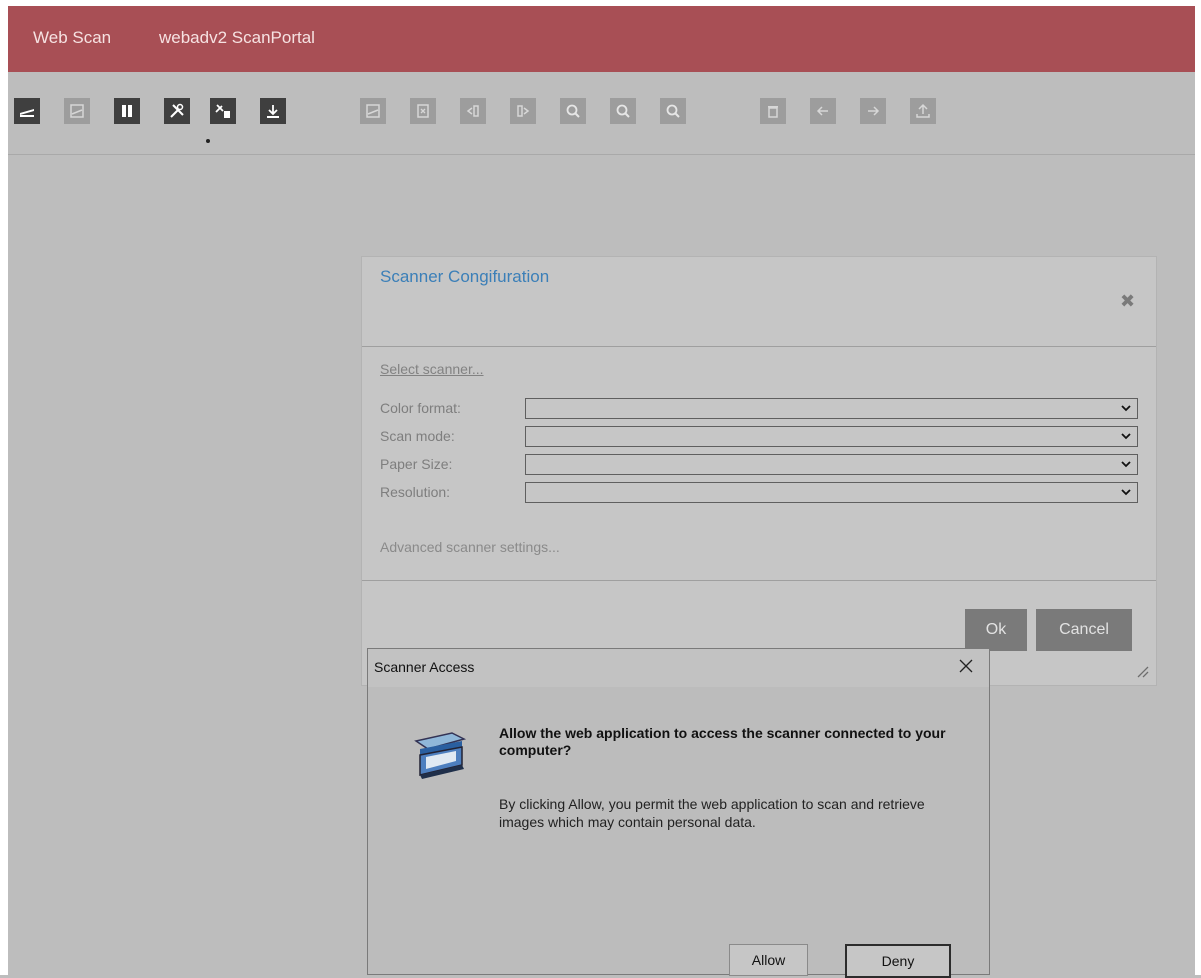  I want to click on previous-button, so click(823, 111).